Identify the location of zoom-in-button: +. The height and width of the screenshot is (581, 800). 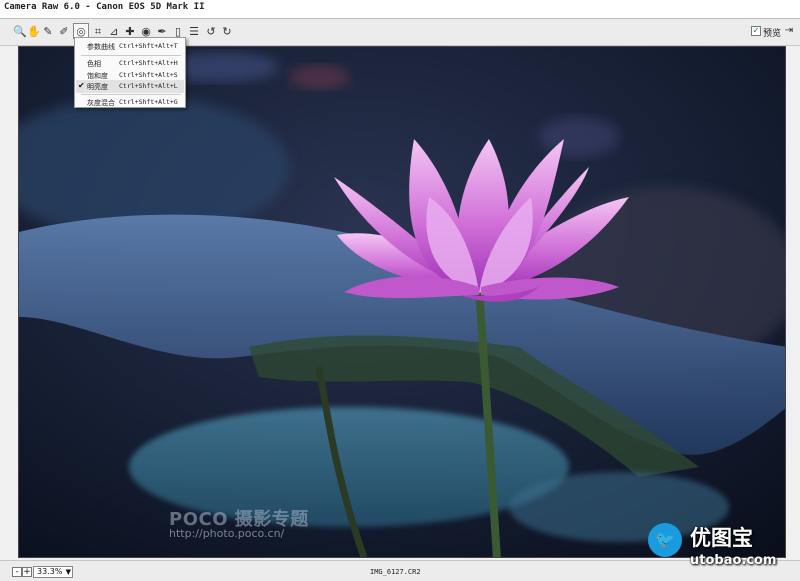
(27, 572).